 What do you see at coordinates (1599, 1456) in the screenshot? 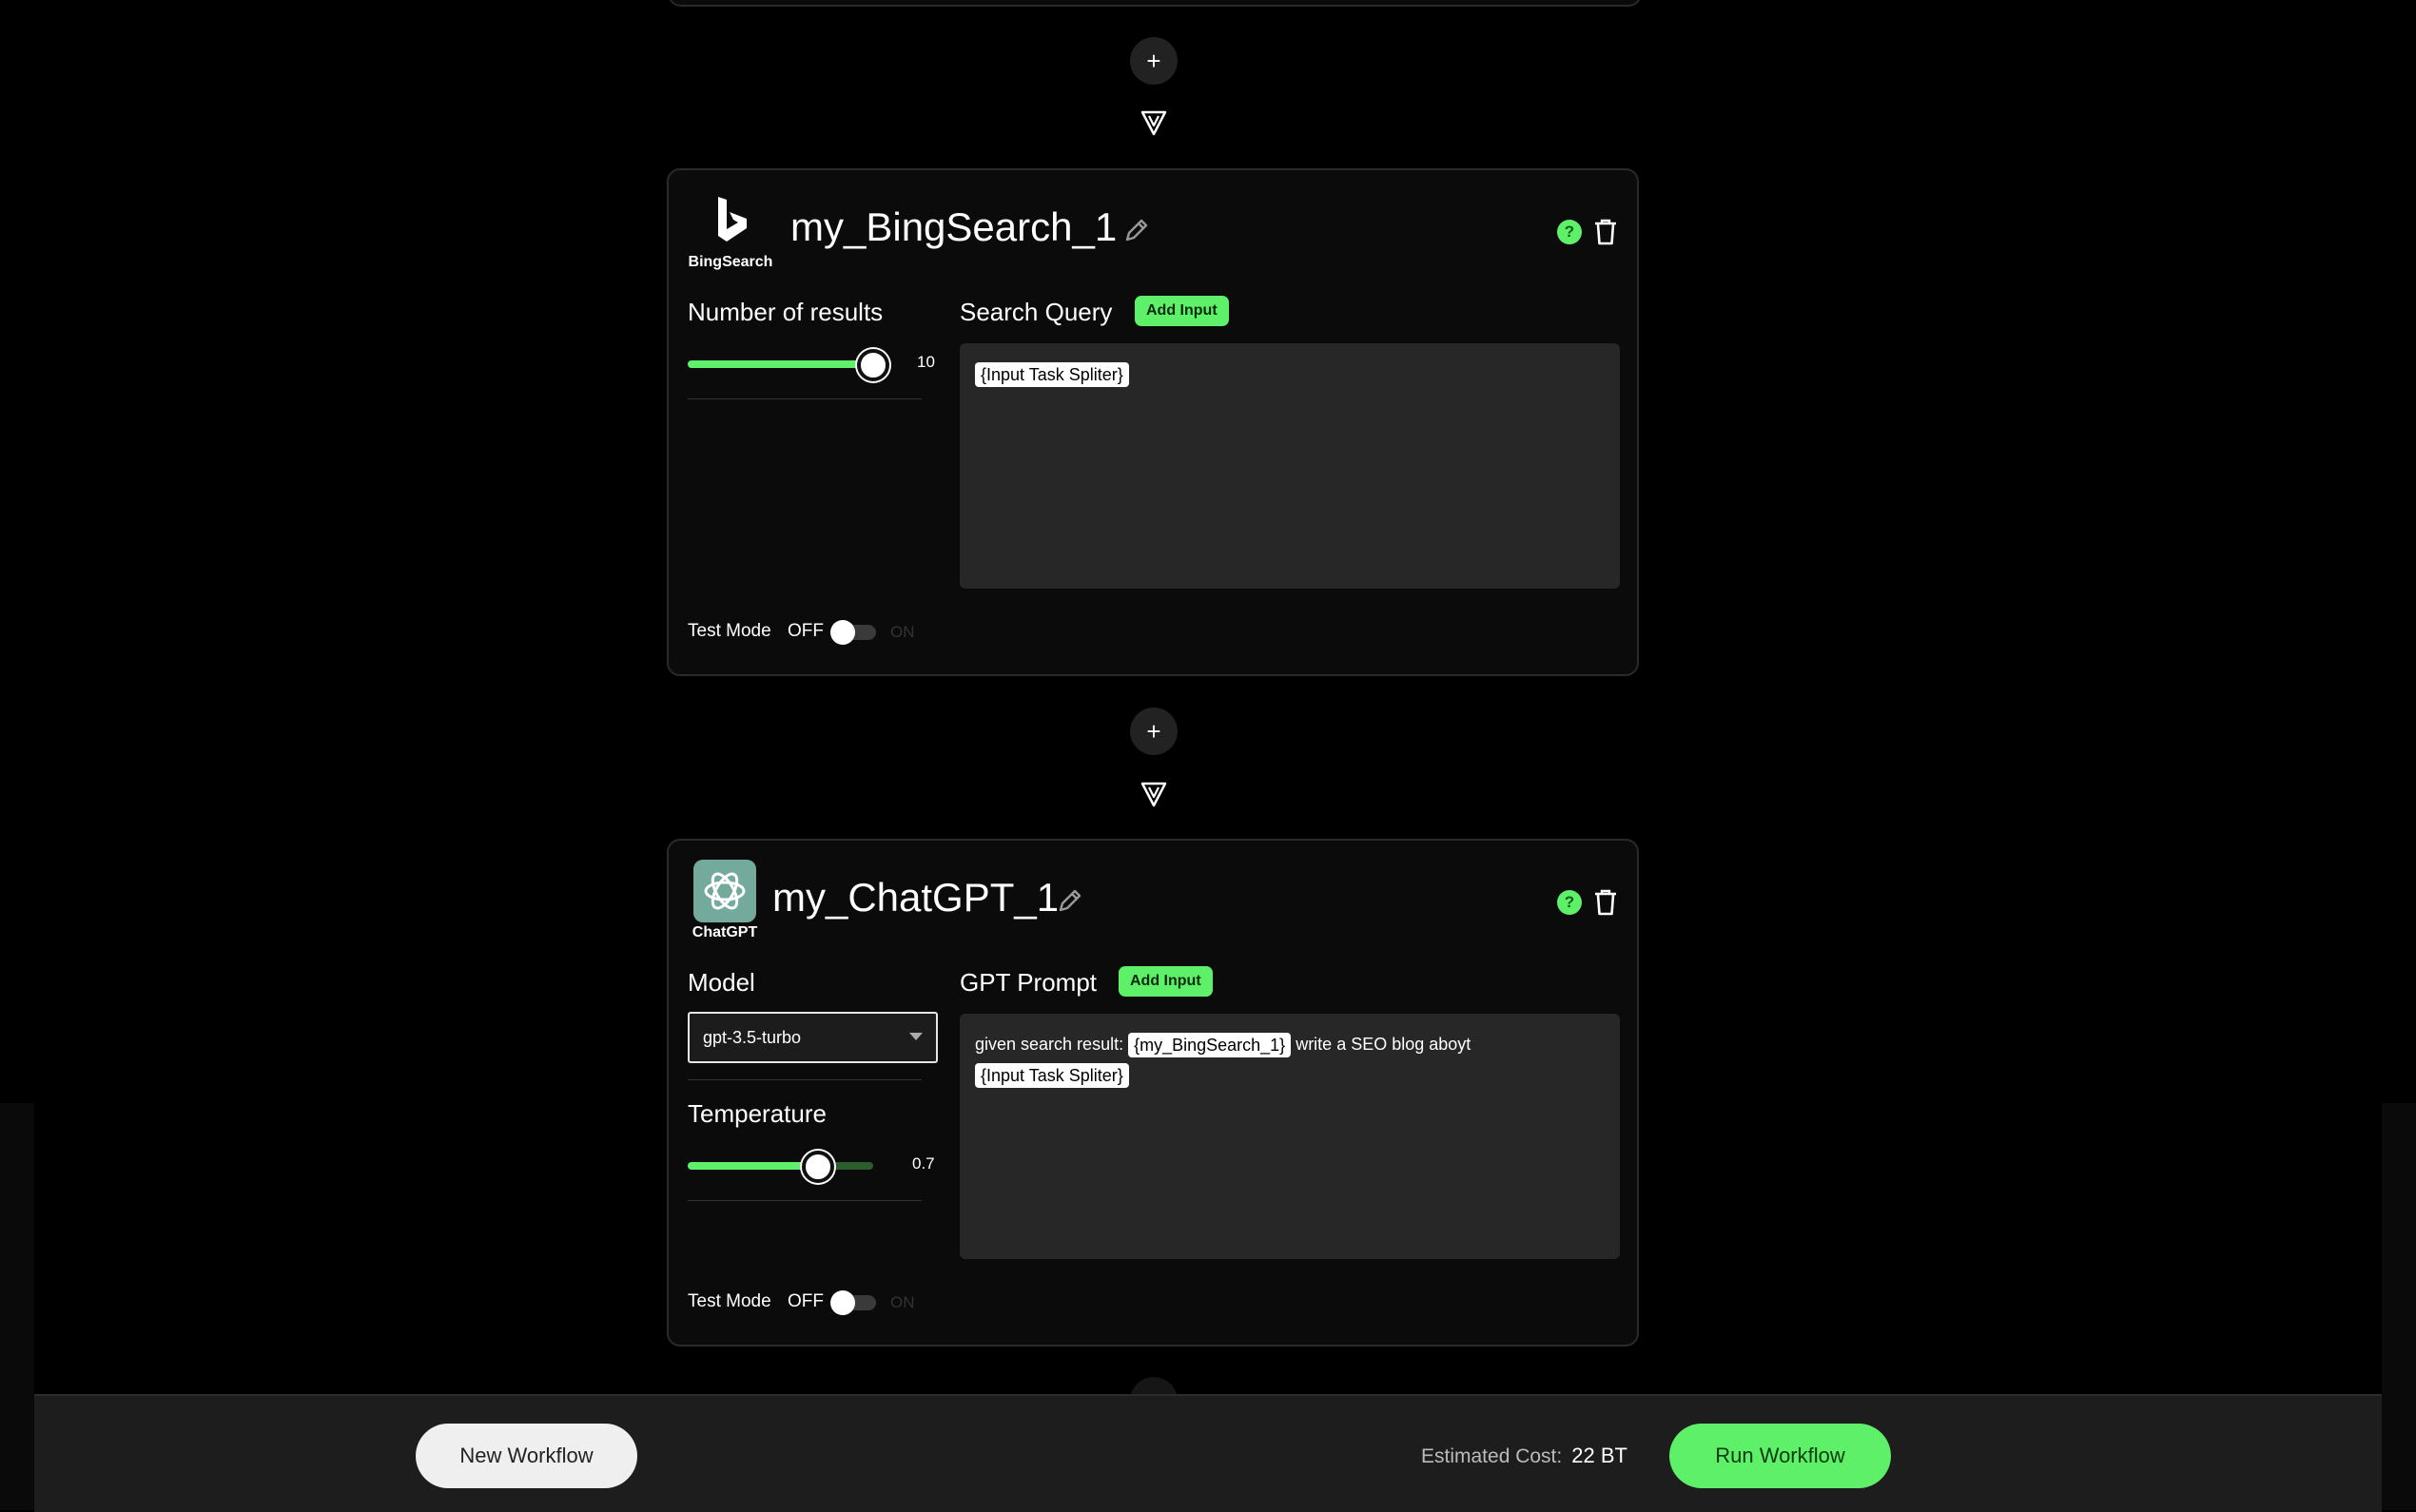
I see `cost-value: 22 BT` at bounding box center [1599, 1456].